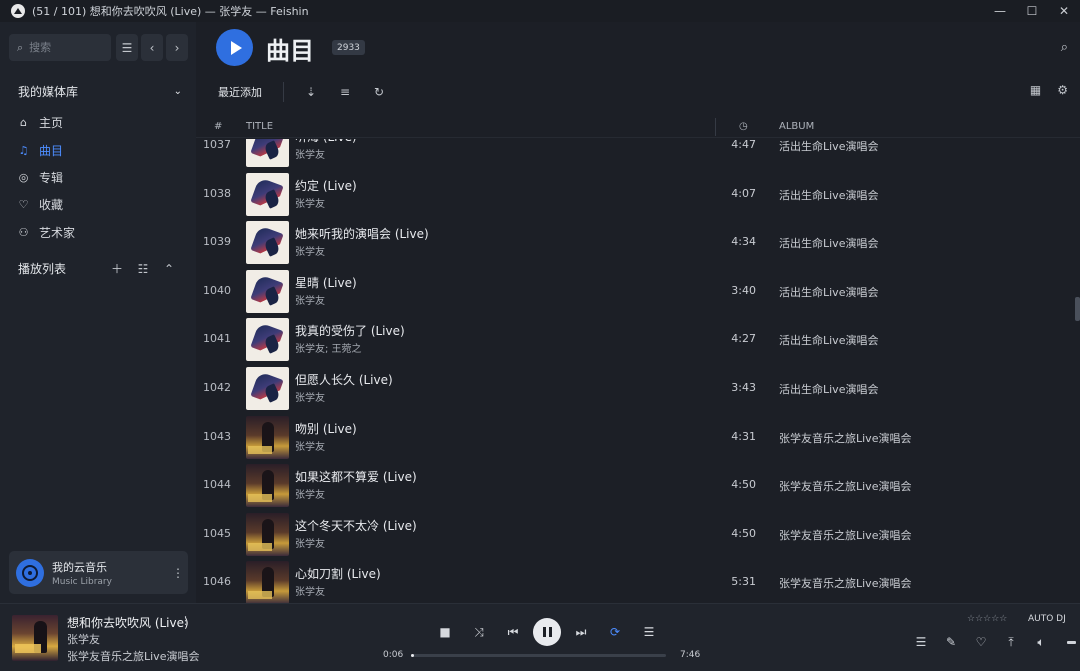 The image size is (1080, 671). I want to click on repeat-button: ⟳, so click(615, 632).